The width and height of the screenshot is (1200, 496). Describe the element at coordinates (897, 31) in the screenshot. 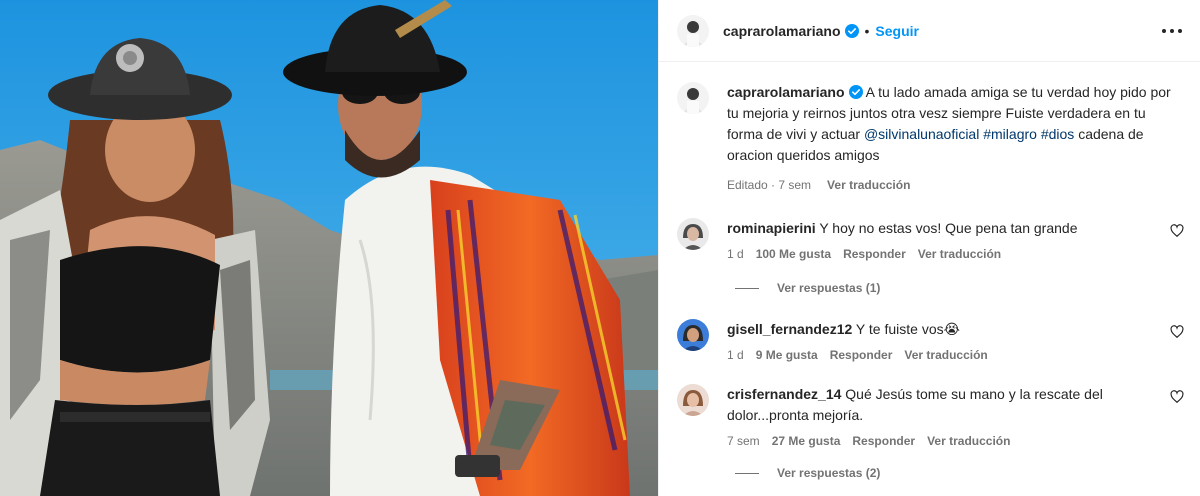

I see `follow-button: Seguir` at that location.